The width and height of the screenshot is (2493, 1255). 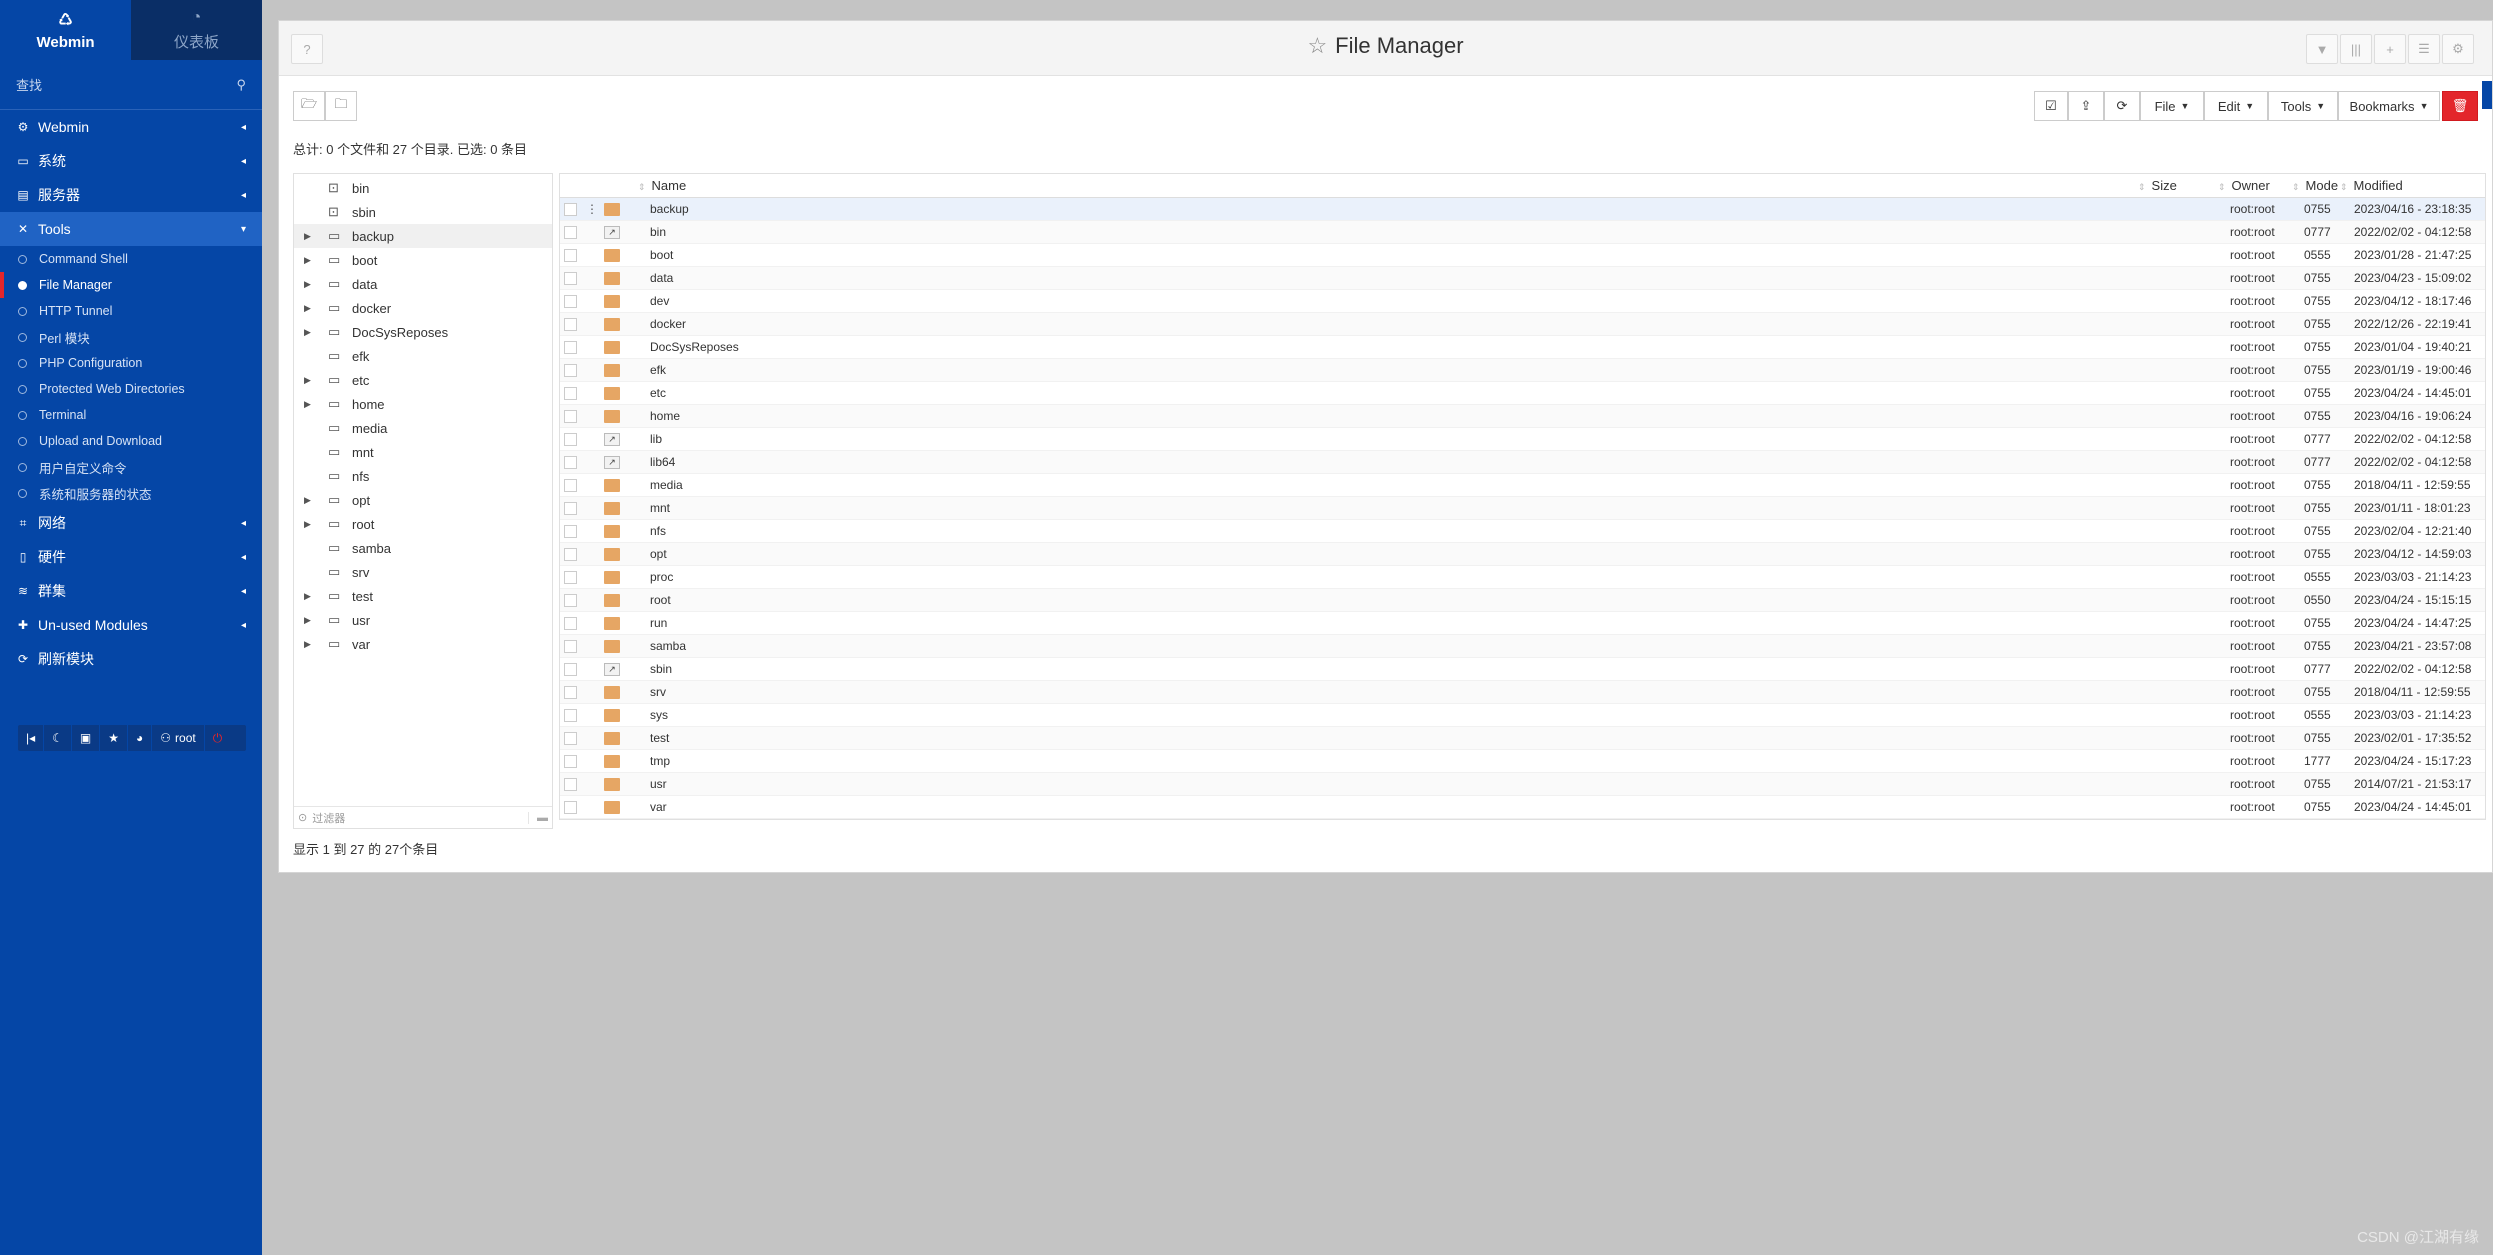 I want to click on file-name: mnt, so click(x=660, y=508).